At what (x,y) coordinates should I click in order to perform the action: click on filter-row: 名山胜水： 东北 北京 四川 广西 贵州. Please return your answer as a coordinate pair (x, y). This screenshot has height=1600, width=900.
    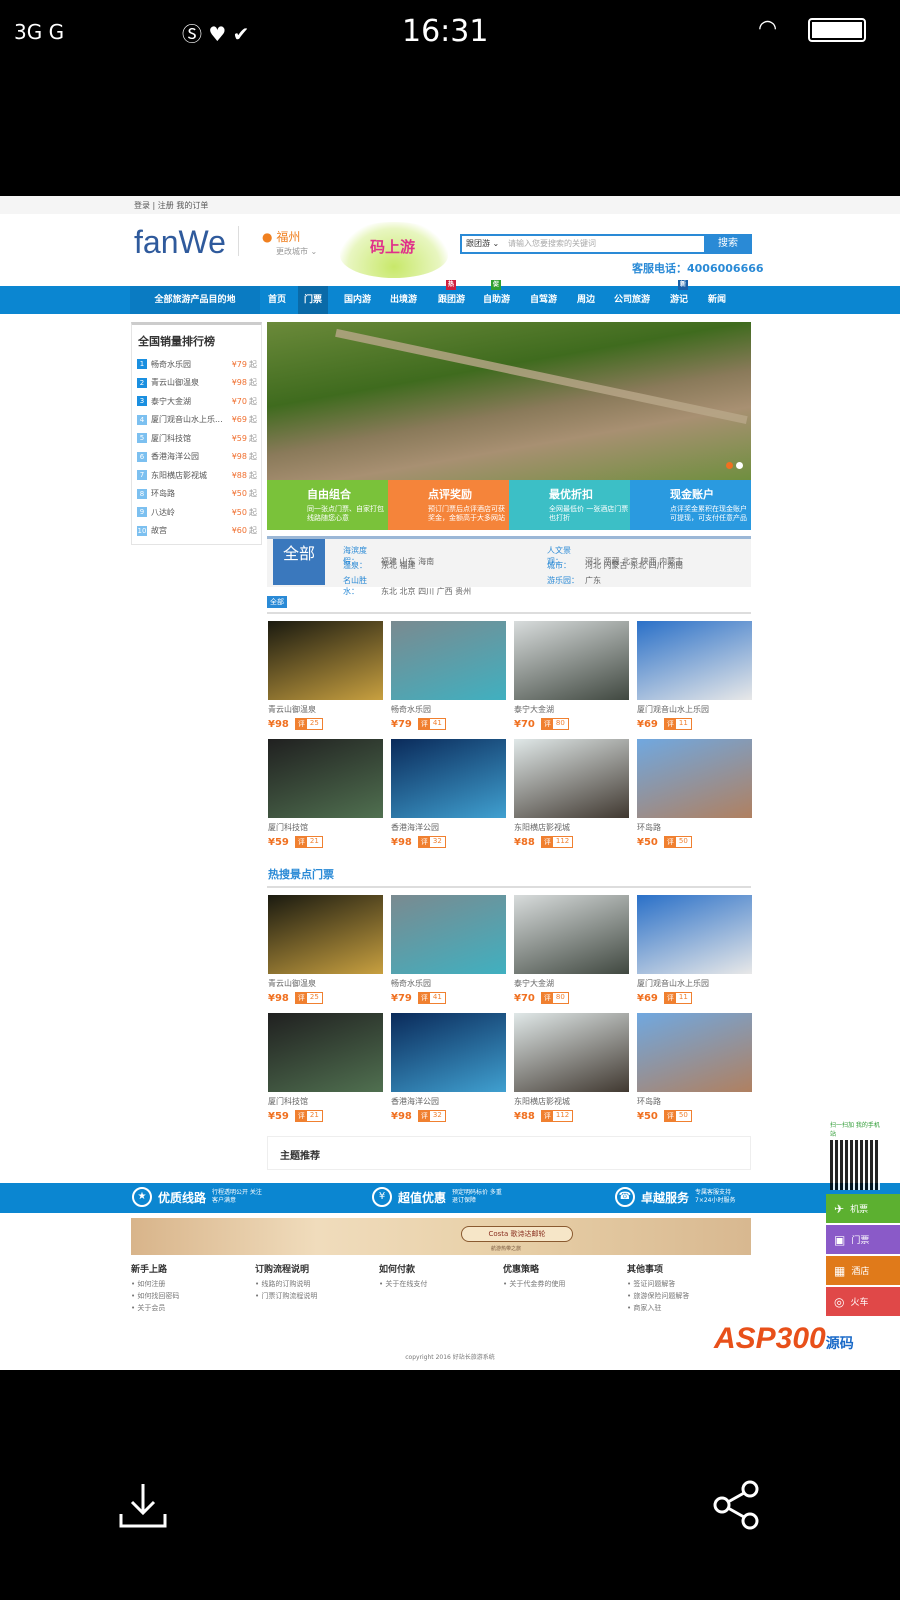
    Looking at the image, I should click on (407, 586).